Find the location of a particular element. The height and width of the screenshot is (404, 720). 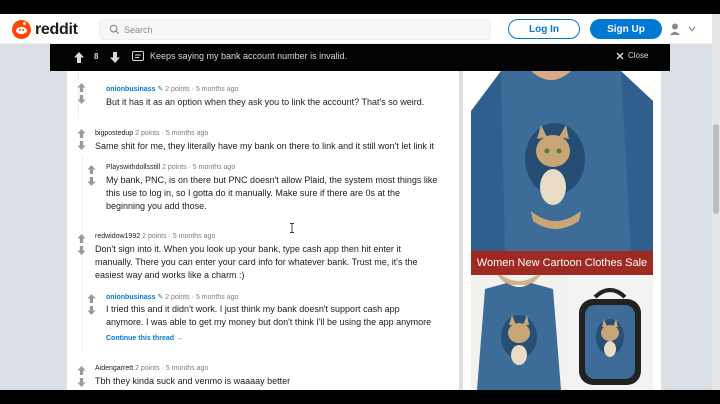

top-header: reddit Log In Sign Up is located at coordinates (360, 29).